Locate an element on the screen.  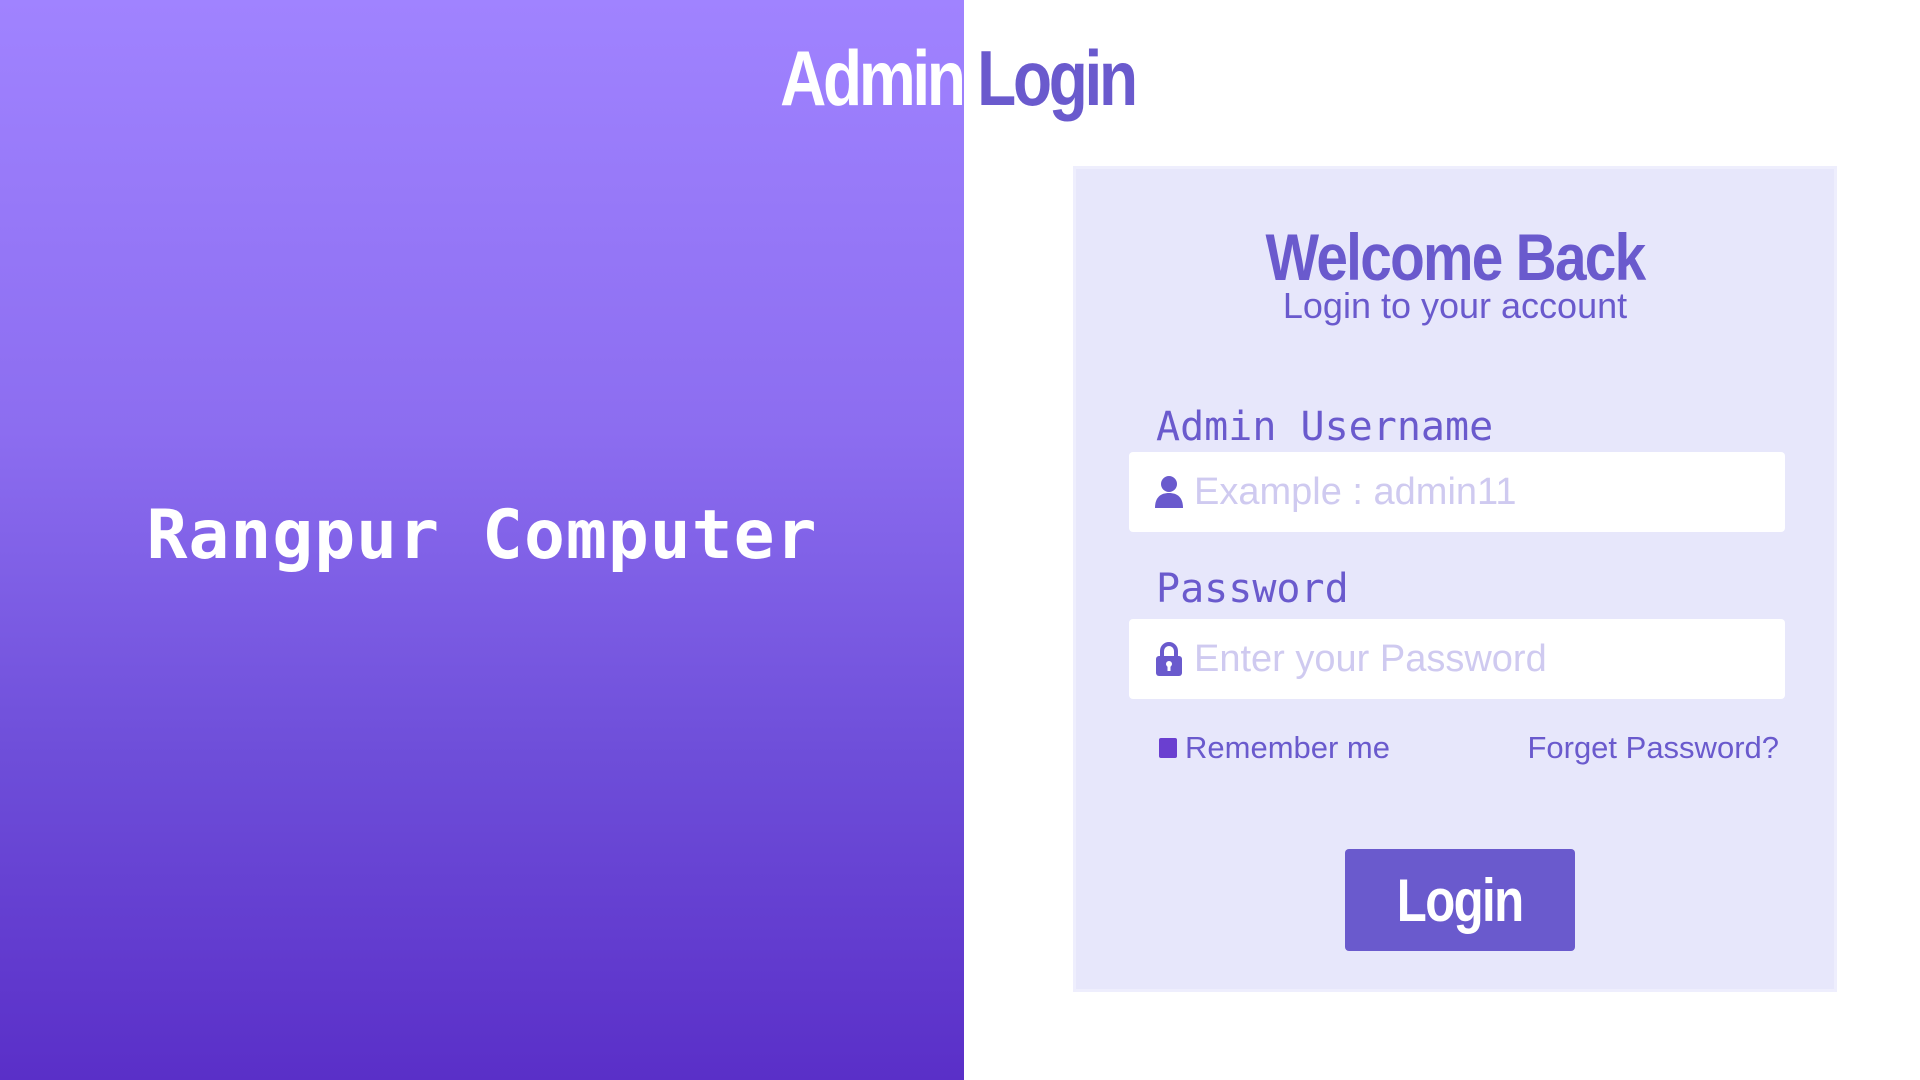
page-title-part-login: Login is located at coordinates (1057, 78).